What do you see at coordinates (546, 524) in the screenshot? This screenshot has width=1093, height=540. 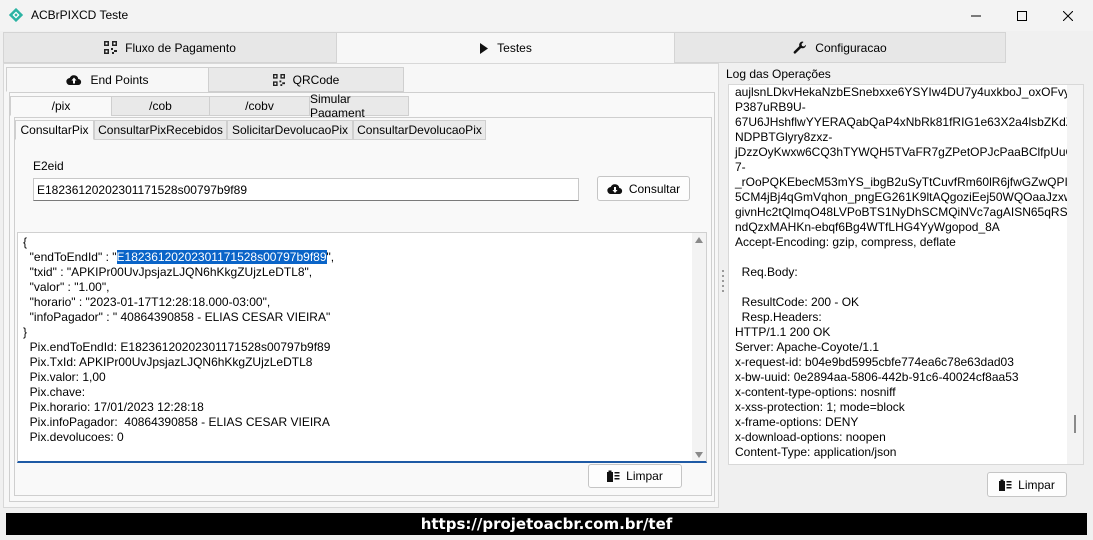 I see `footer-link: https://projetoacbr.com.br/tef` at bounding box center [546, 524].